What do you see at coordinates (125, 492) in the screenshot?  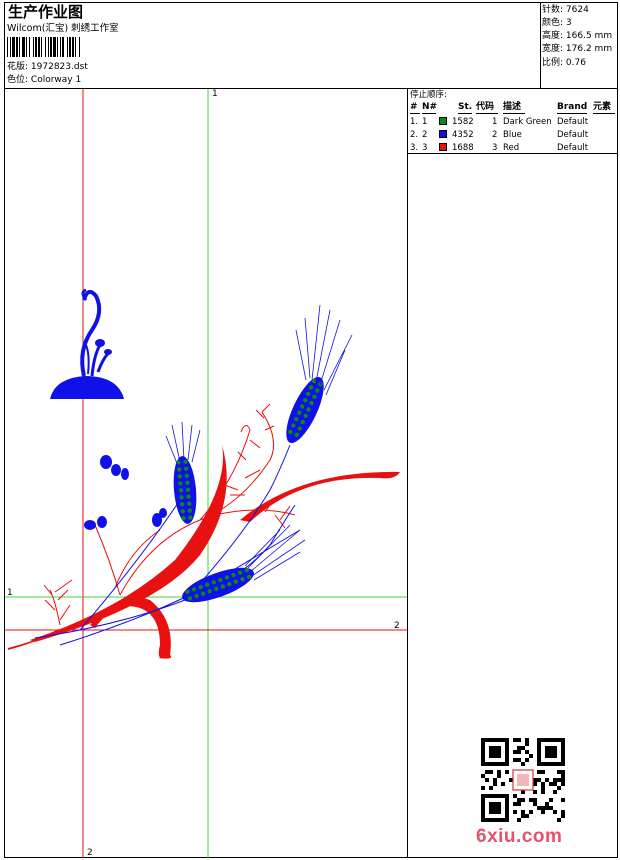 I see `blue-buds` at bounding box center [125, 492].